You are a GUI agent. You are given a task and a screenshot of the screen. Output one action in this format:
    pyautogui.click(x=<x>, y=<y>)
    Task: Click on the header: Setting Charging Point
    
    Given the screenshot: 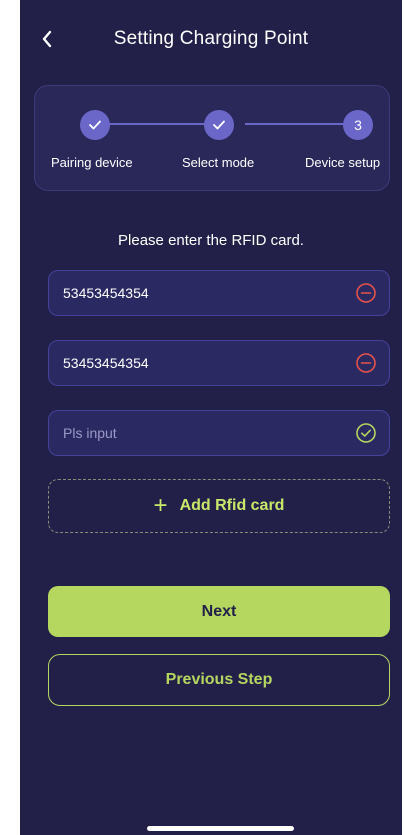 What is the action you would take?
    pyautogui.click(x=211, y=40)
    